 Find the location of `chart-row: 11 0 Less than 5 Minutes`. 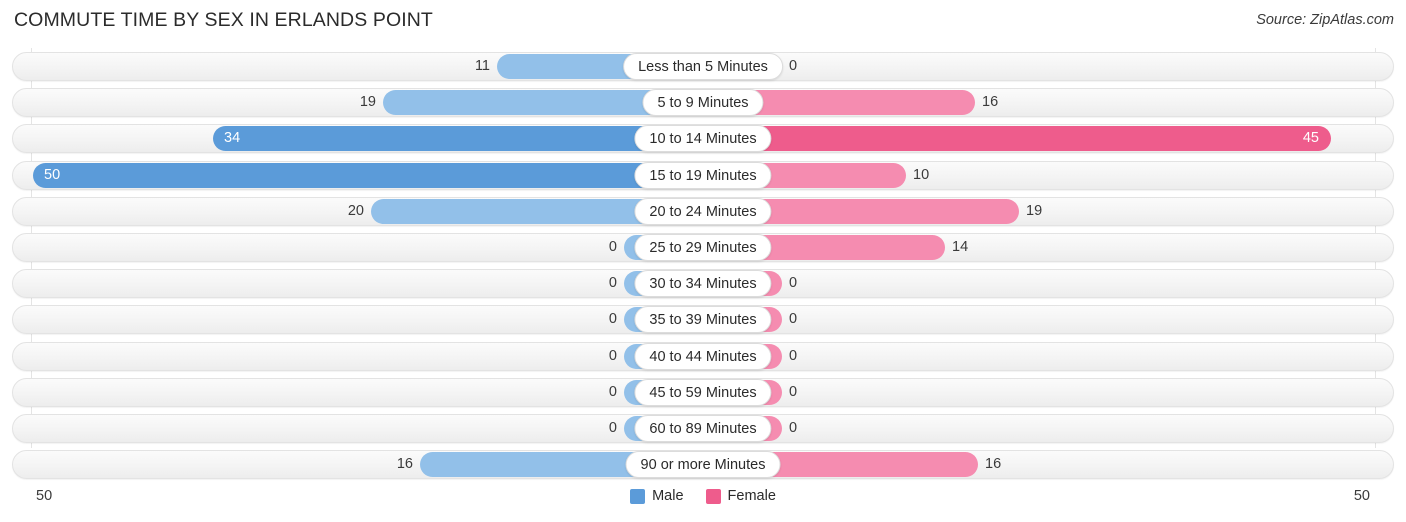

chart-row: 11 0 Less than 5 Minutes is located at coordinates (703, 66).